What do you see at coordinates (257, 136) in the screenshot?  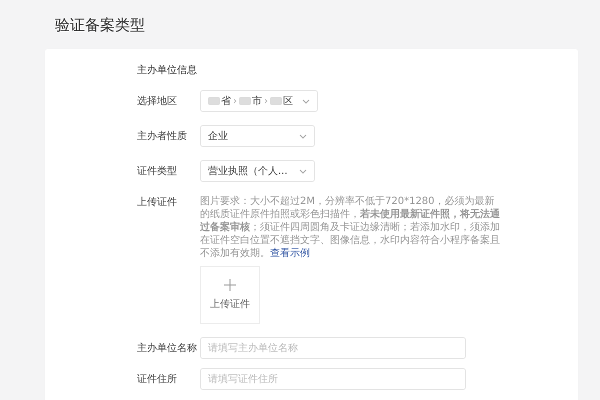 I see `dropdown-select: 企业` at bounding box center [257, 136].